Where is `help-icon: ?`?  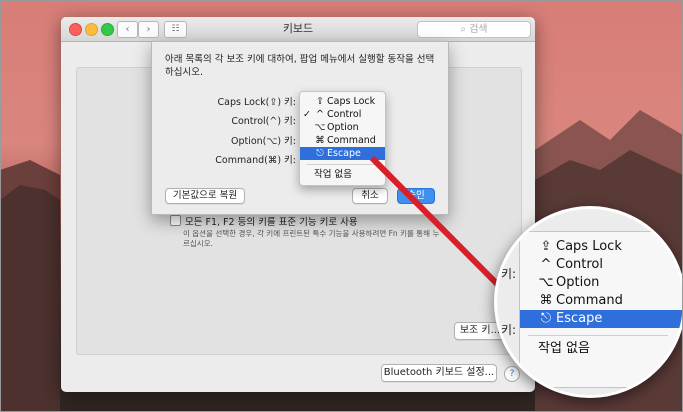
help-icon: ? is located at coordinates (512, 374).